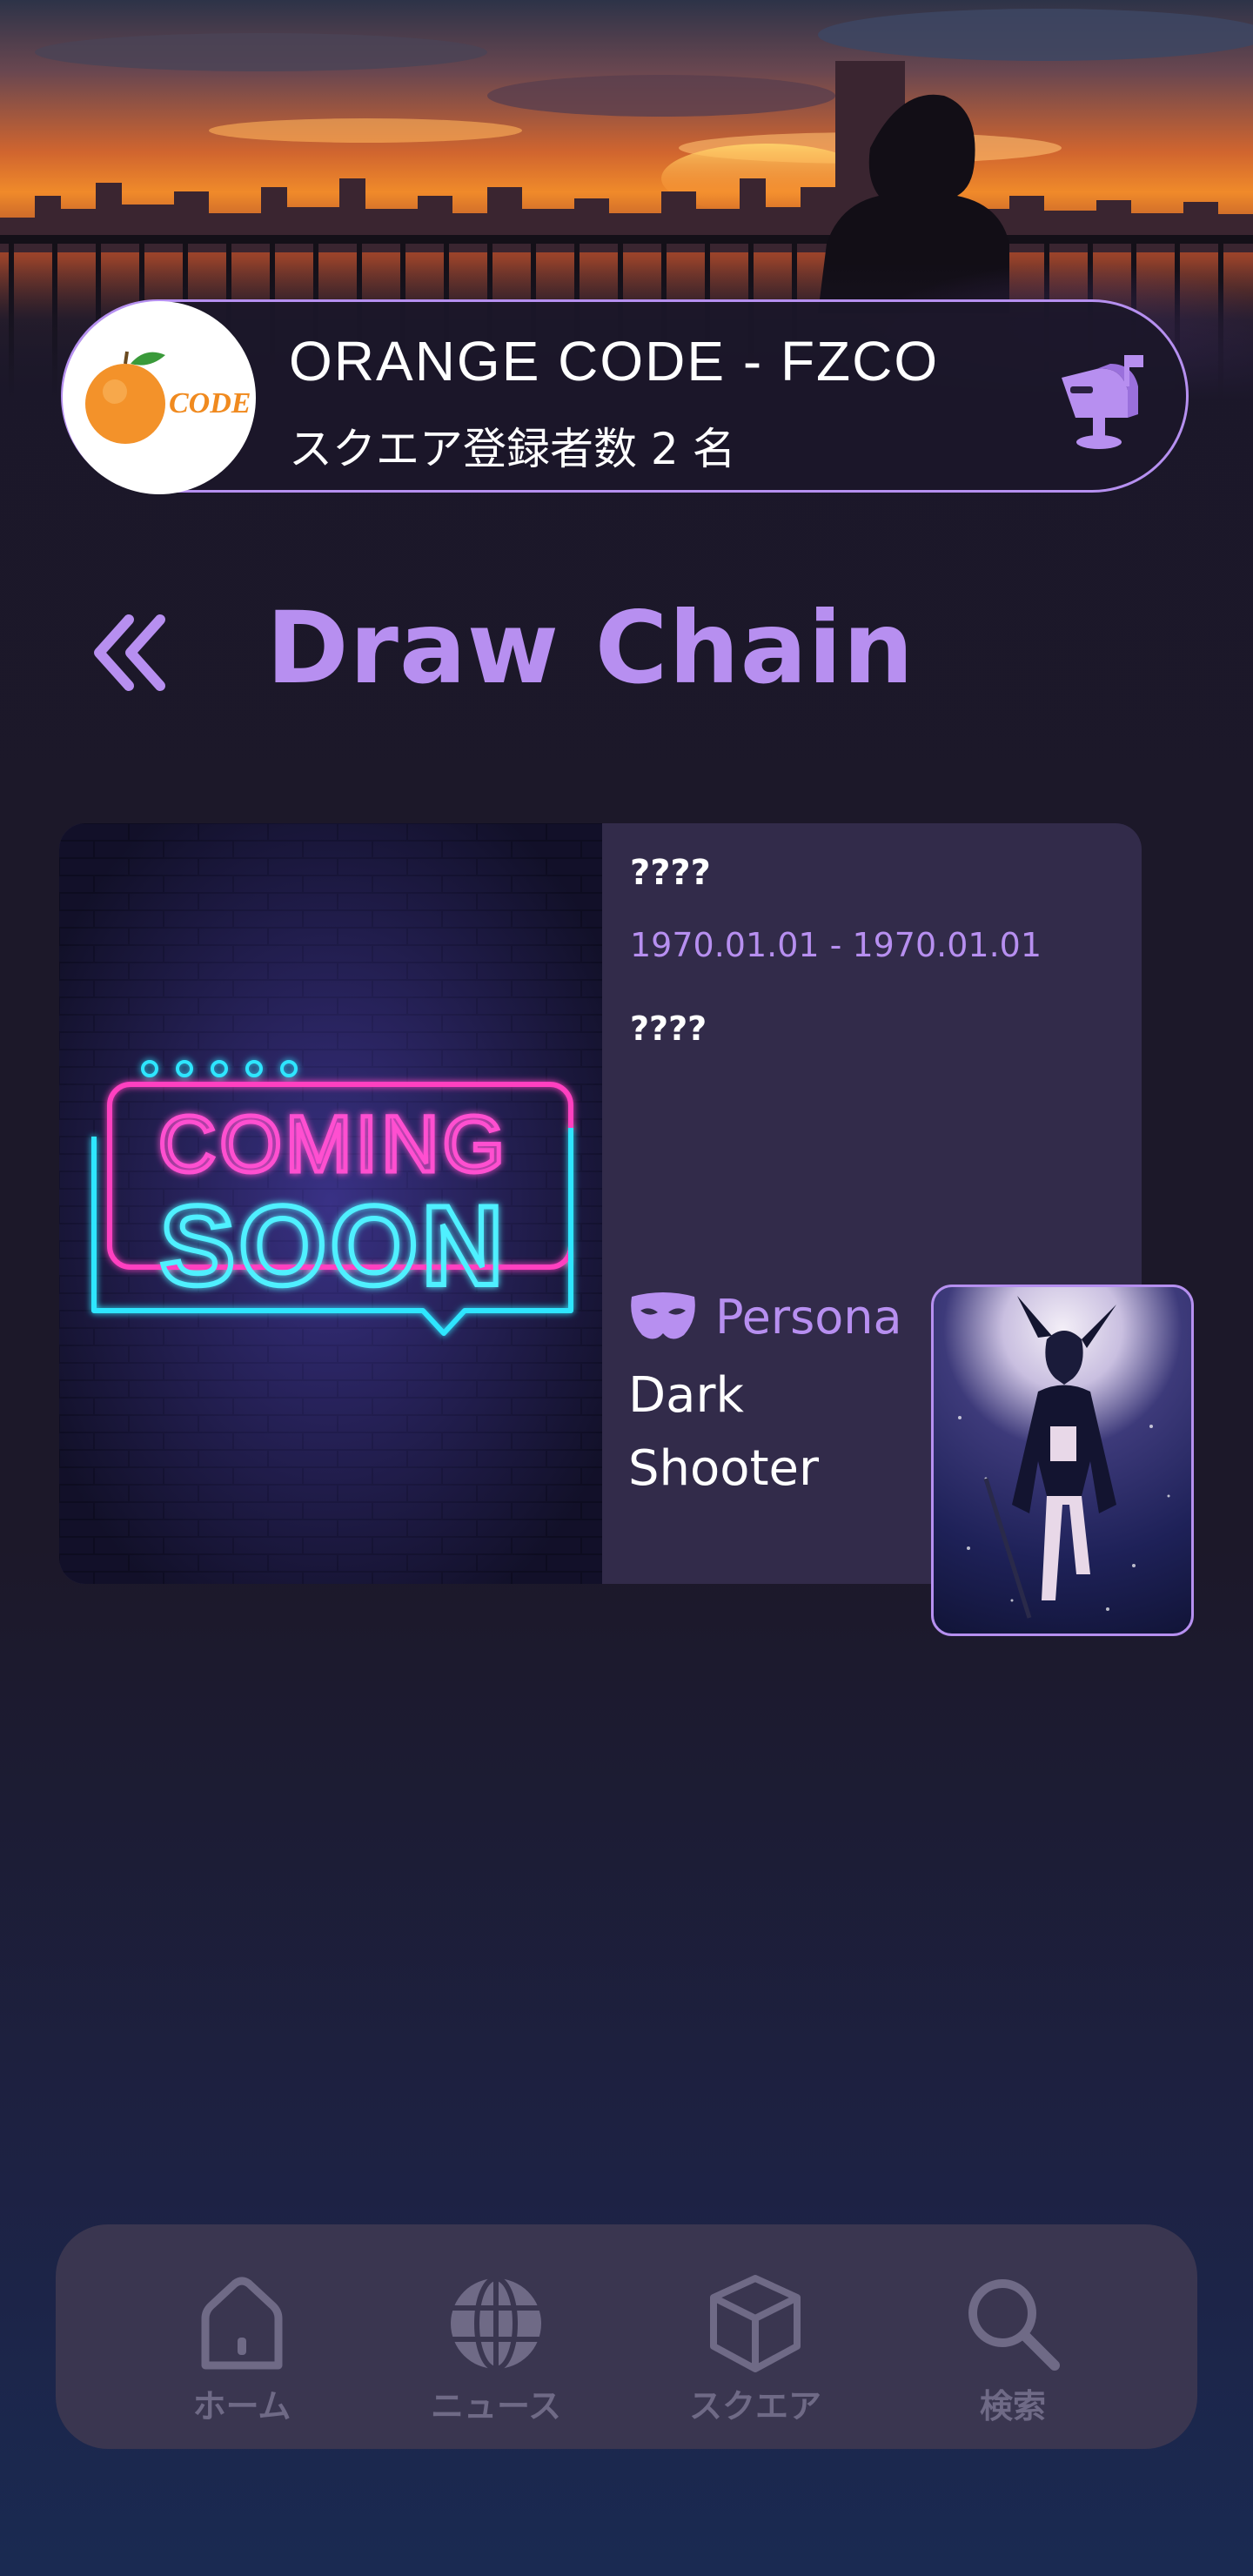 This screenshot has width=1253, height=2576. I want to click on nav-label-home: ホーム, so click(241, 2406).